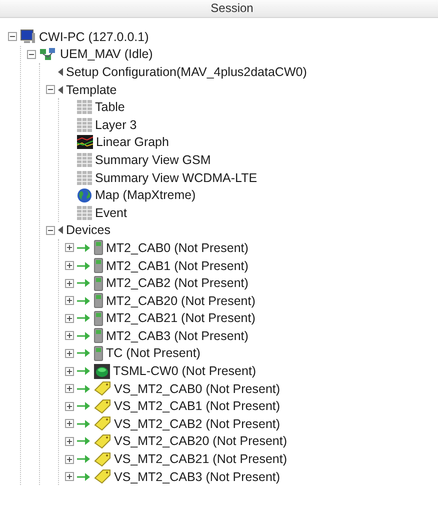 This screenshot has height=510, width=438. I want to click on tree-item: MT2_CAB2 (Not Present), so click(177, 283).